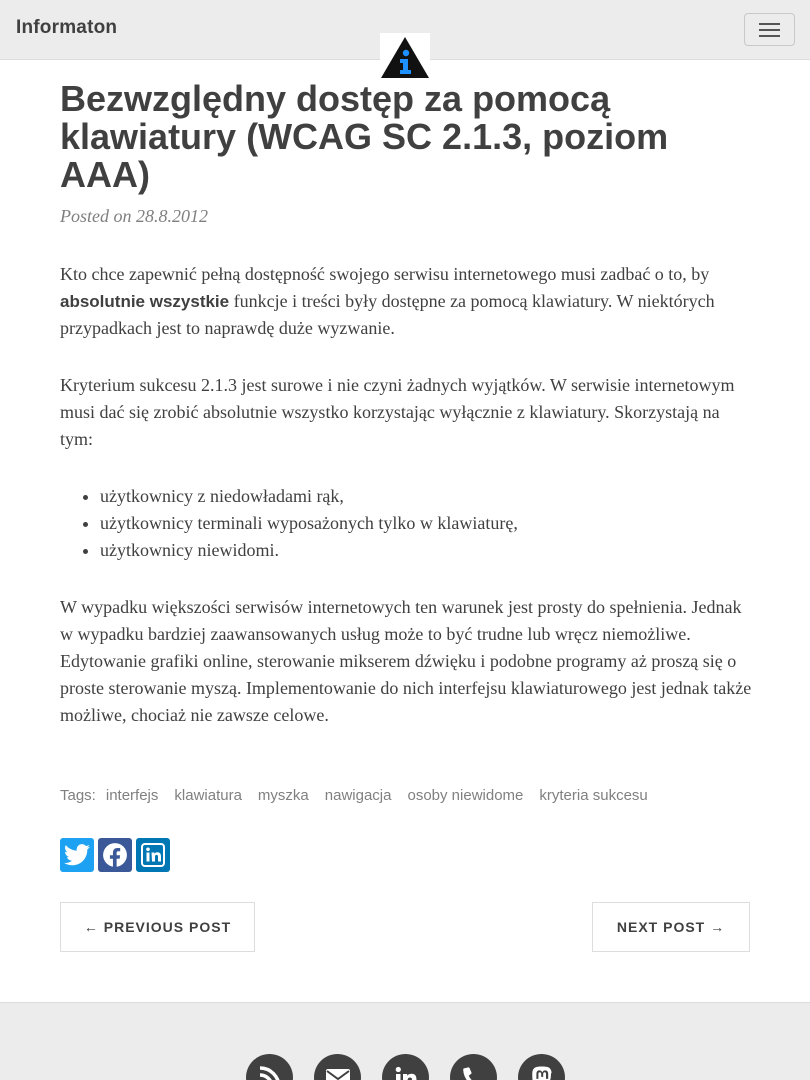 Image resolution: width=810 pixels, height=1080 pixels. What do you see at coordinates (157, 927) in the screenshot?
I see `previous-post-button: ← PREVIOUS POST` at bounding box center [157, 927].